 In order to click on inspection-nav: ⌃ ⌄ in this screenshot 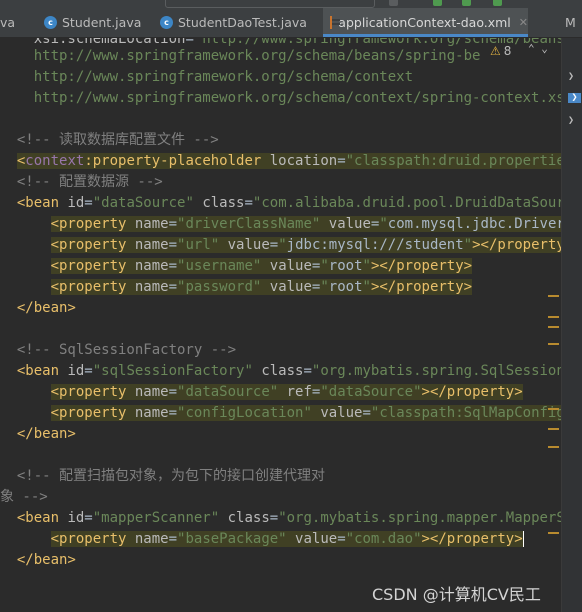, I will do `click(538, 48)`.